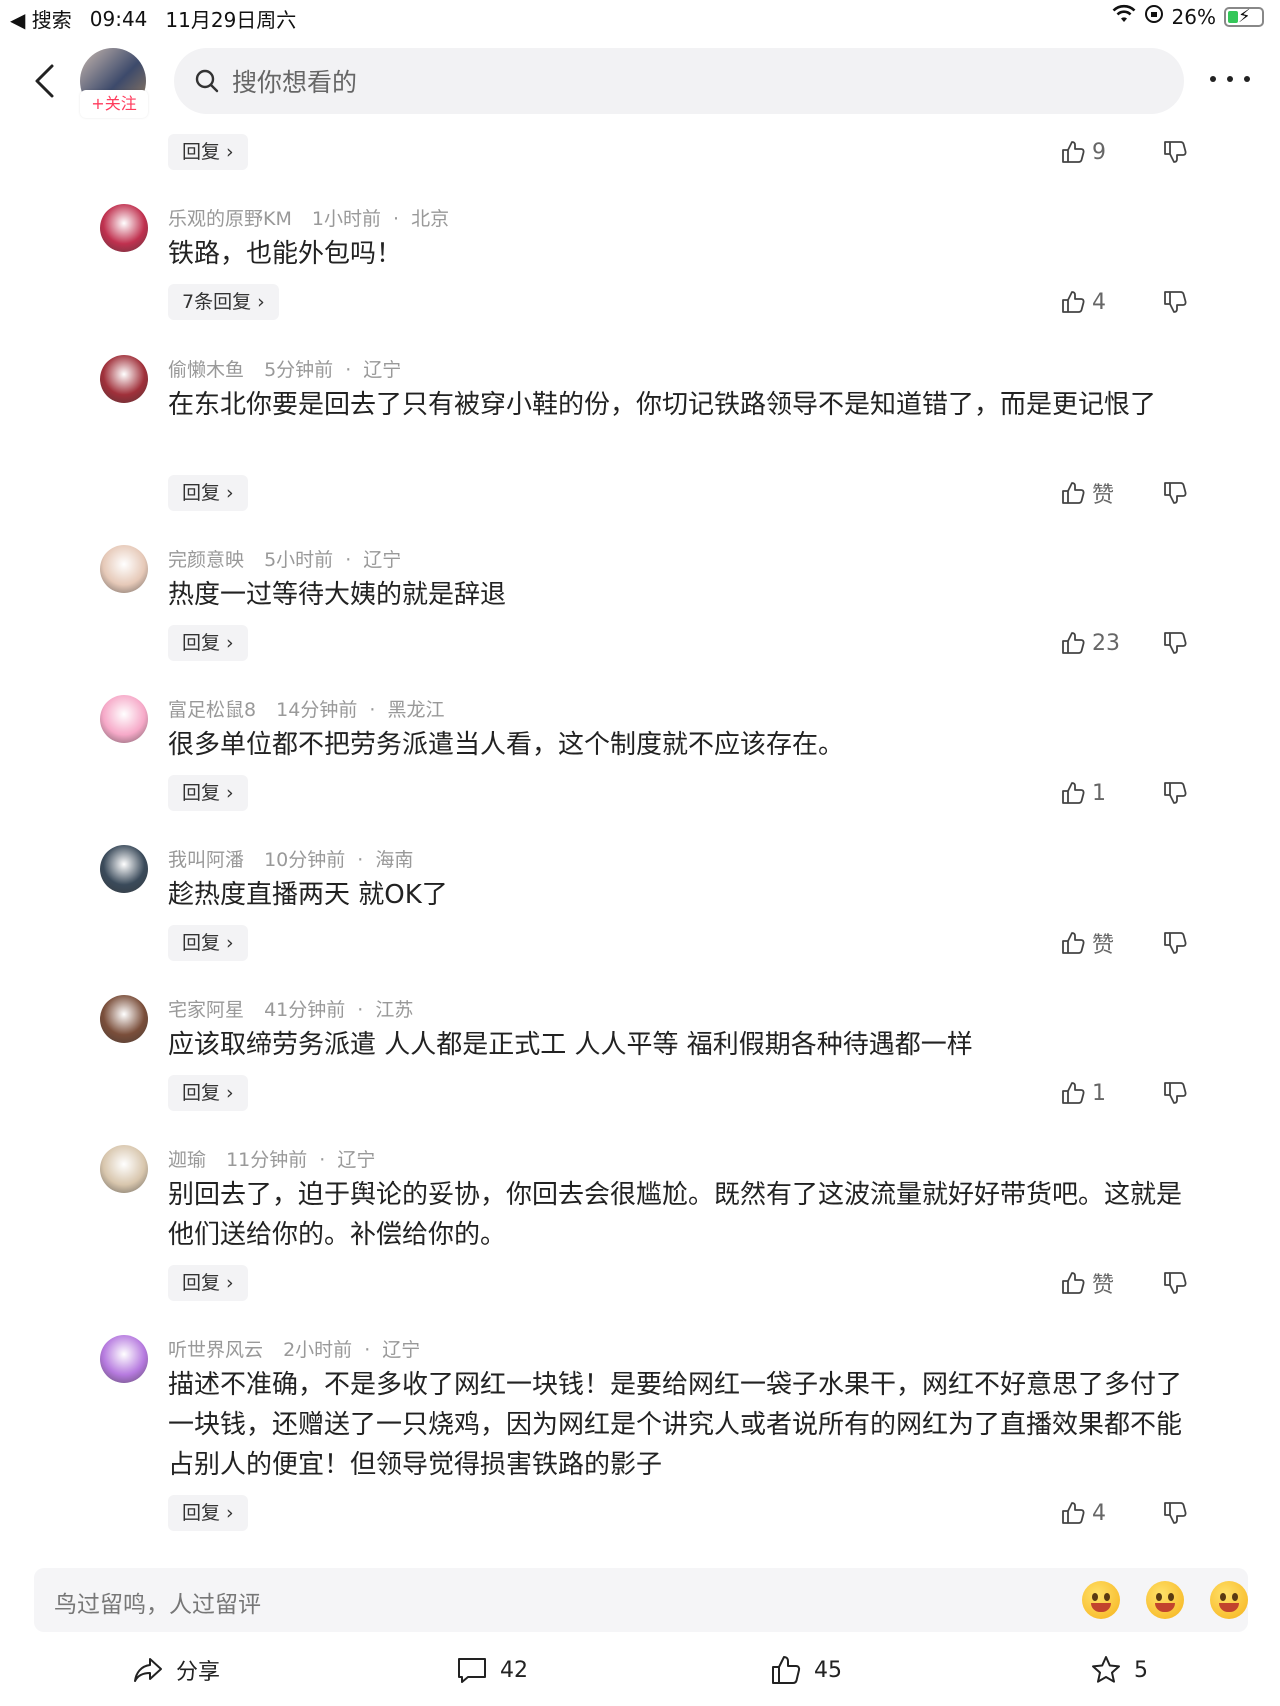  What do you see at coordinates (1229, 1600) in the screenshot?
I see `grinning-emoji-icon` at bounding box center [1229, 1600].